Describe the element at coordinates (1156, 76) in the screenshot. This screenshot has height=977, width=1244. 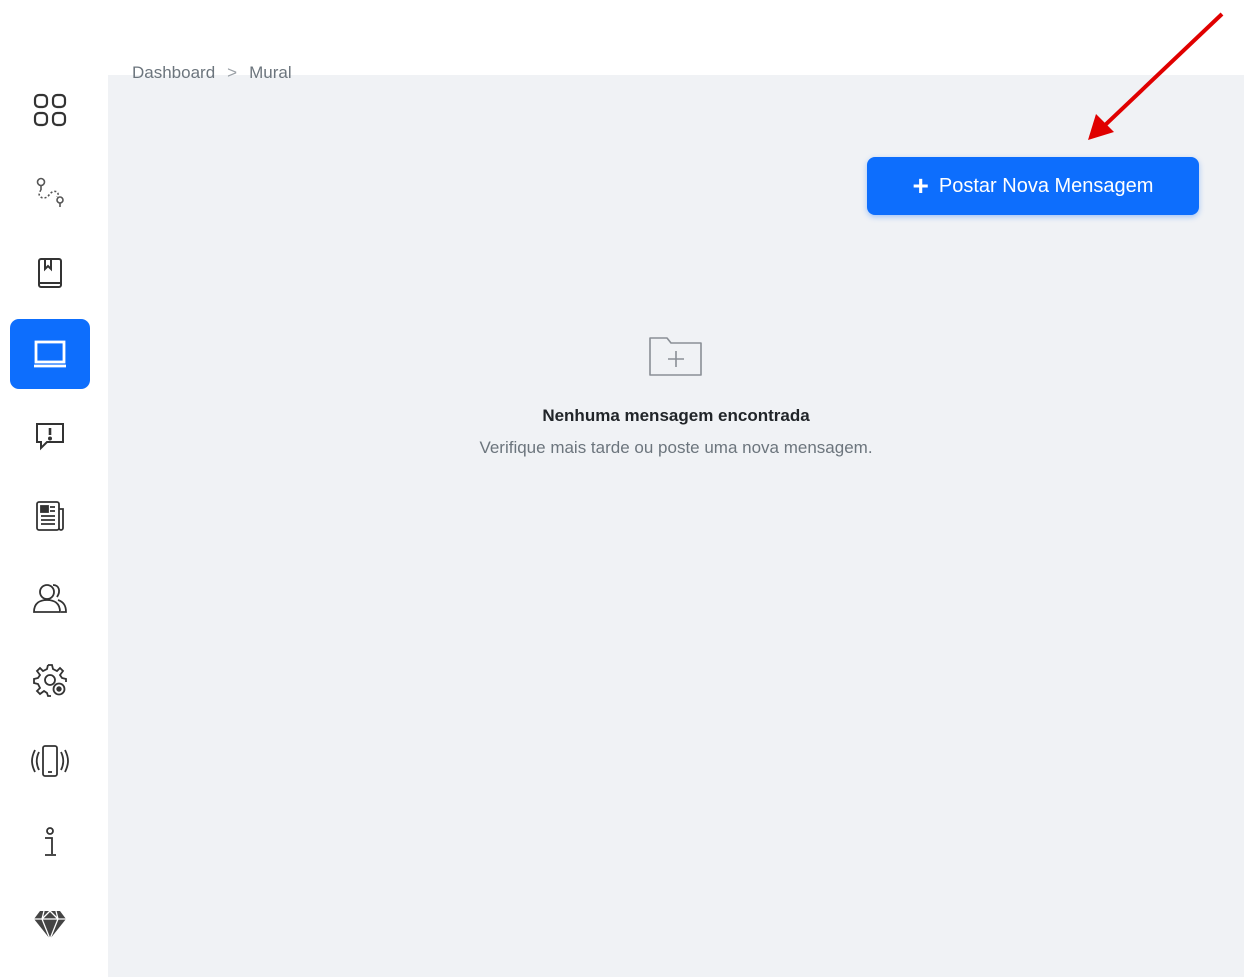
I see `annotation-arrow-icon` at that location.